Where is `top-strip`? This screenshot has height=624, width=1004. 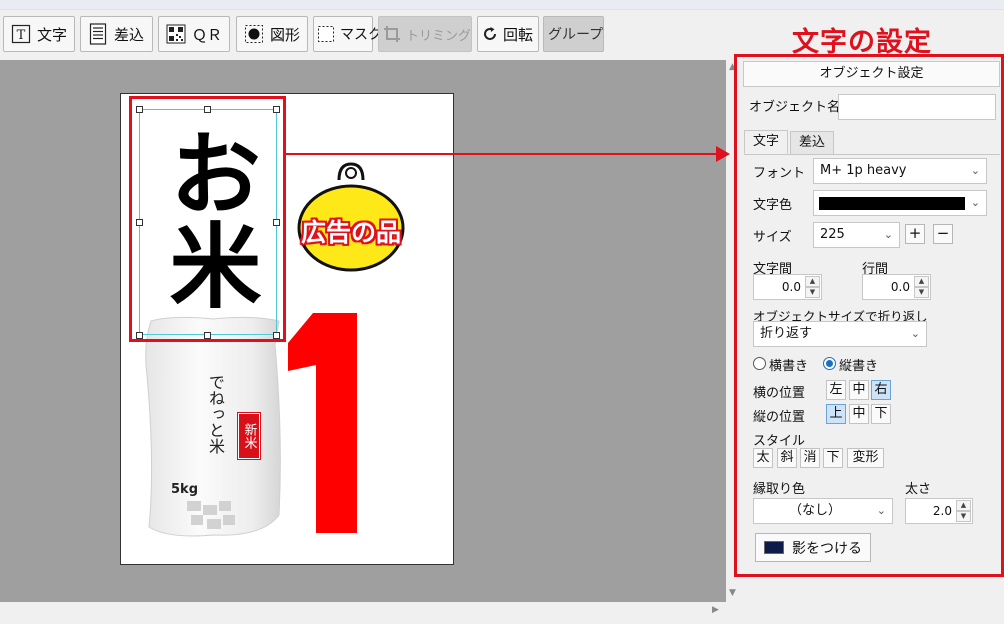 top-strip is located at coordinates (502, 5).